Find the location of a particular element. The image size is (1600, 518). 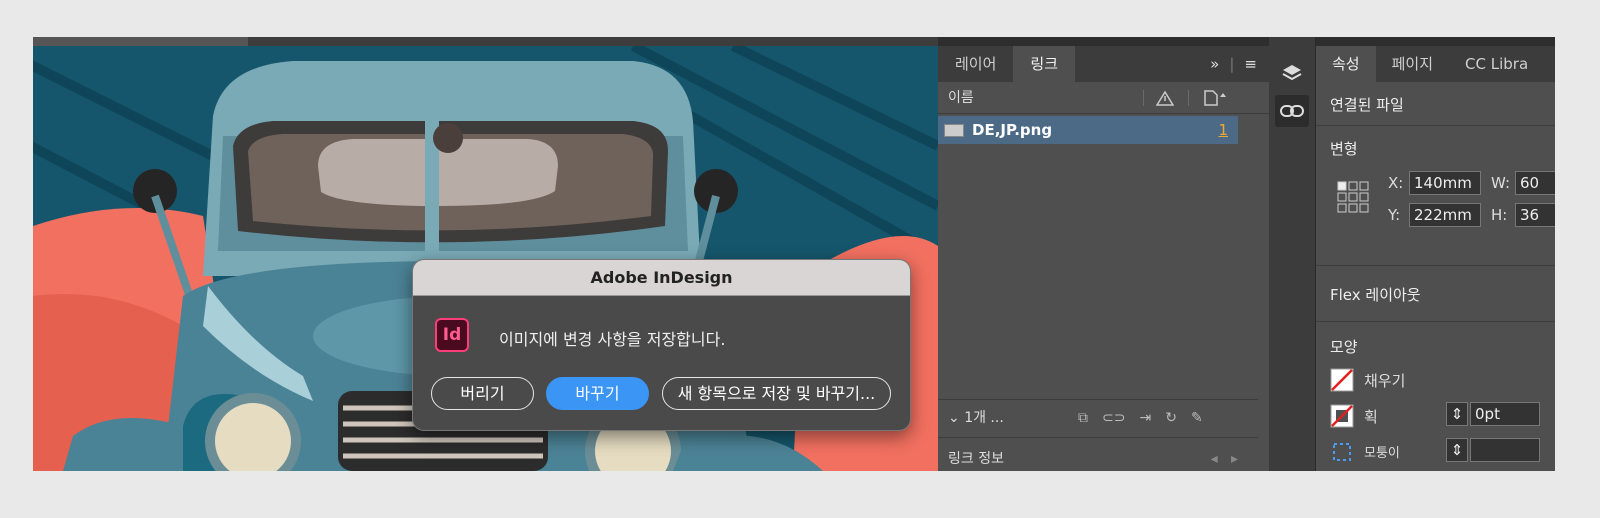

collapsed-panel-strip is located at coordinates (1292, 254).